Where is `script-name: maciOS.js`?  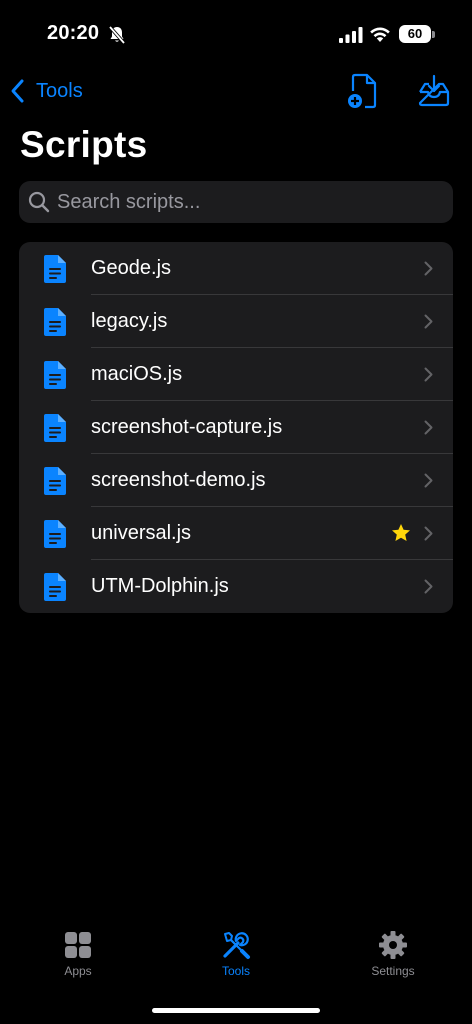 script-name: maciOS.js is located at coordinates (137, 374).